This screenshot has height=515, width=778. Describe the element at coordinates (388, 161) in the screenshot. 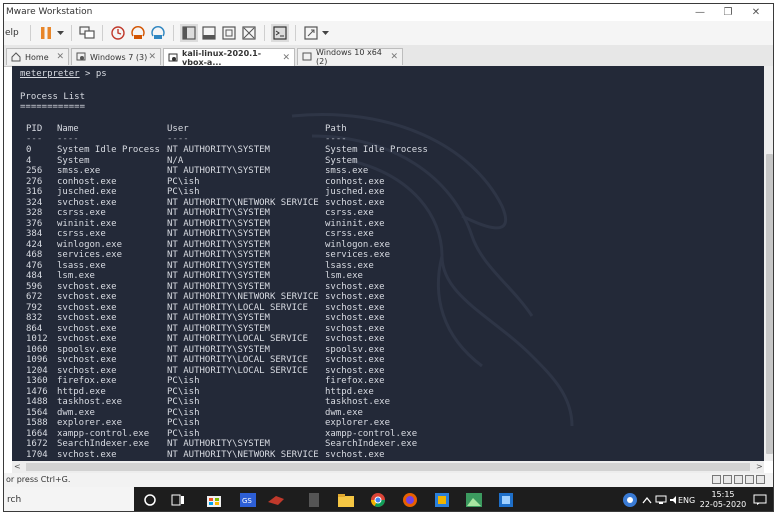

I see `process-row: 4 System N/A System` at that location.